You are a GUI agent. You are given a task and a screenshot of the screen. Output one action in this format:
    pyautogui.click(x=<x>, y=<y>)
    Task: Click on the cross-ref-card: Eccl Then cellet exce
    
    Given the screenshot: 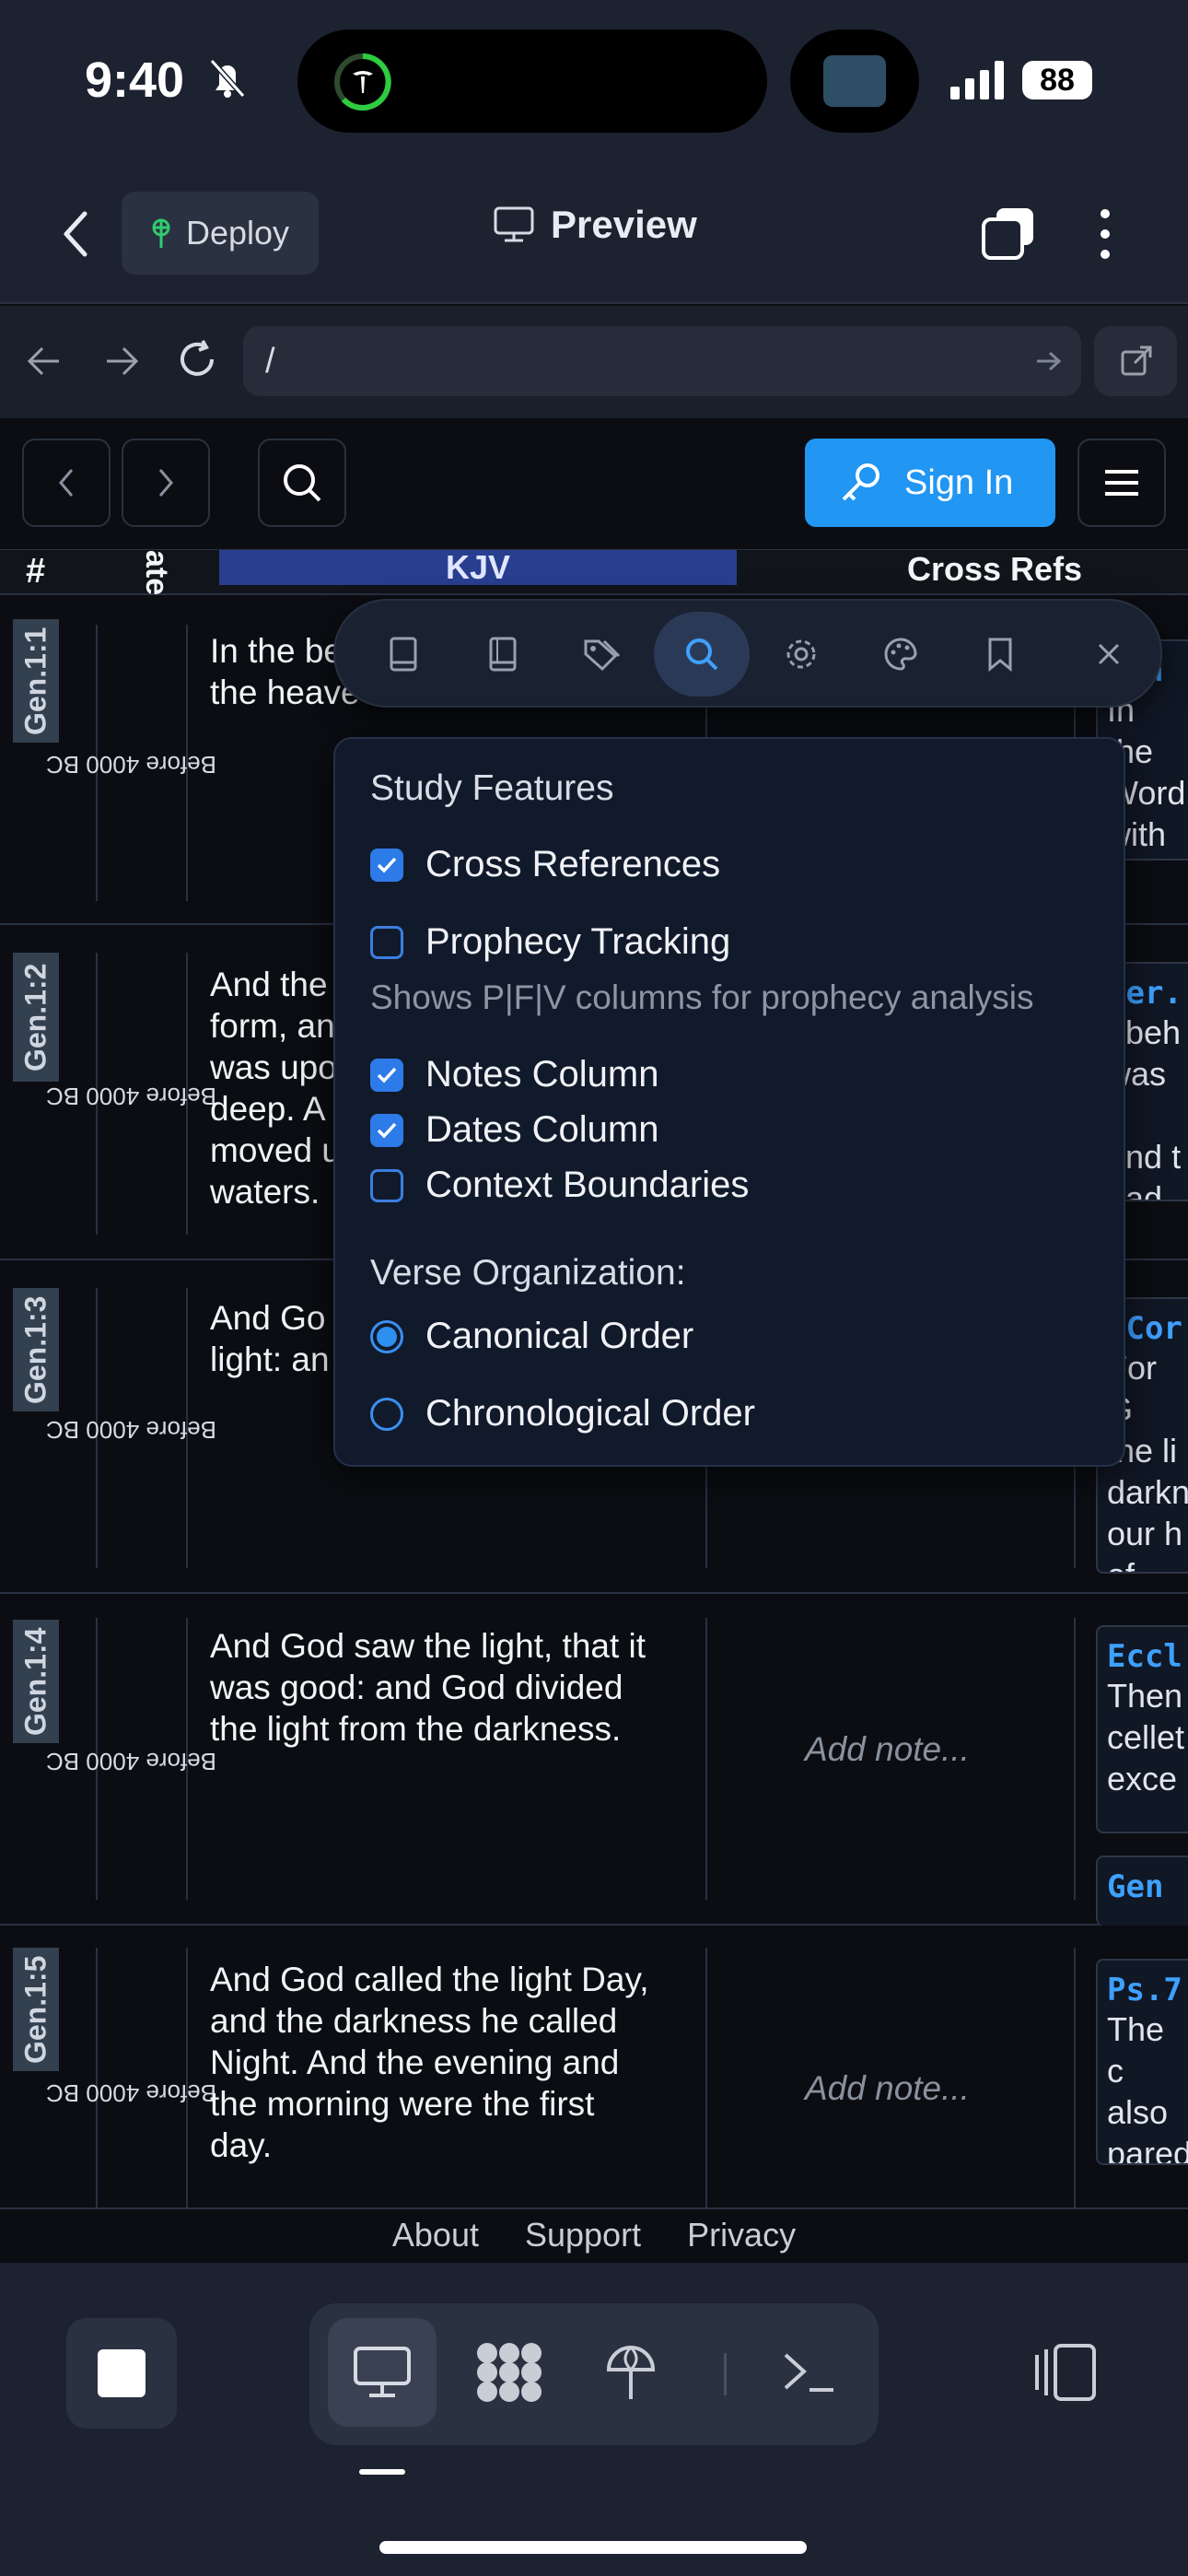 What is the action you would take?
    pyautogui.click(x=1142, y=1729)
    